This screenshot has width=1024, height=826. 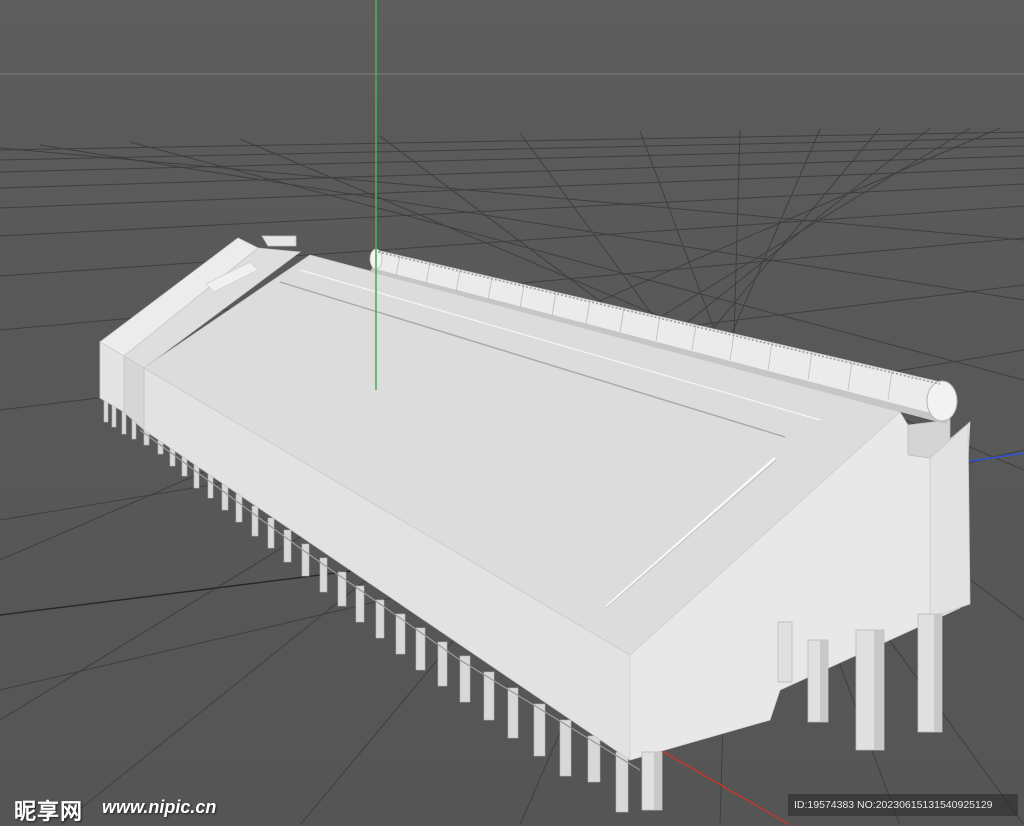 What do you see at coordinates (49, 812) in the screenshot?
I see `watermark-logo: 昵享网` at bounding box center [49, 812].